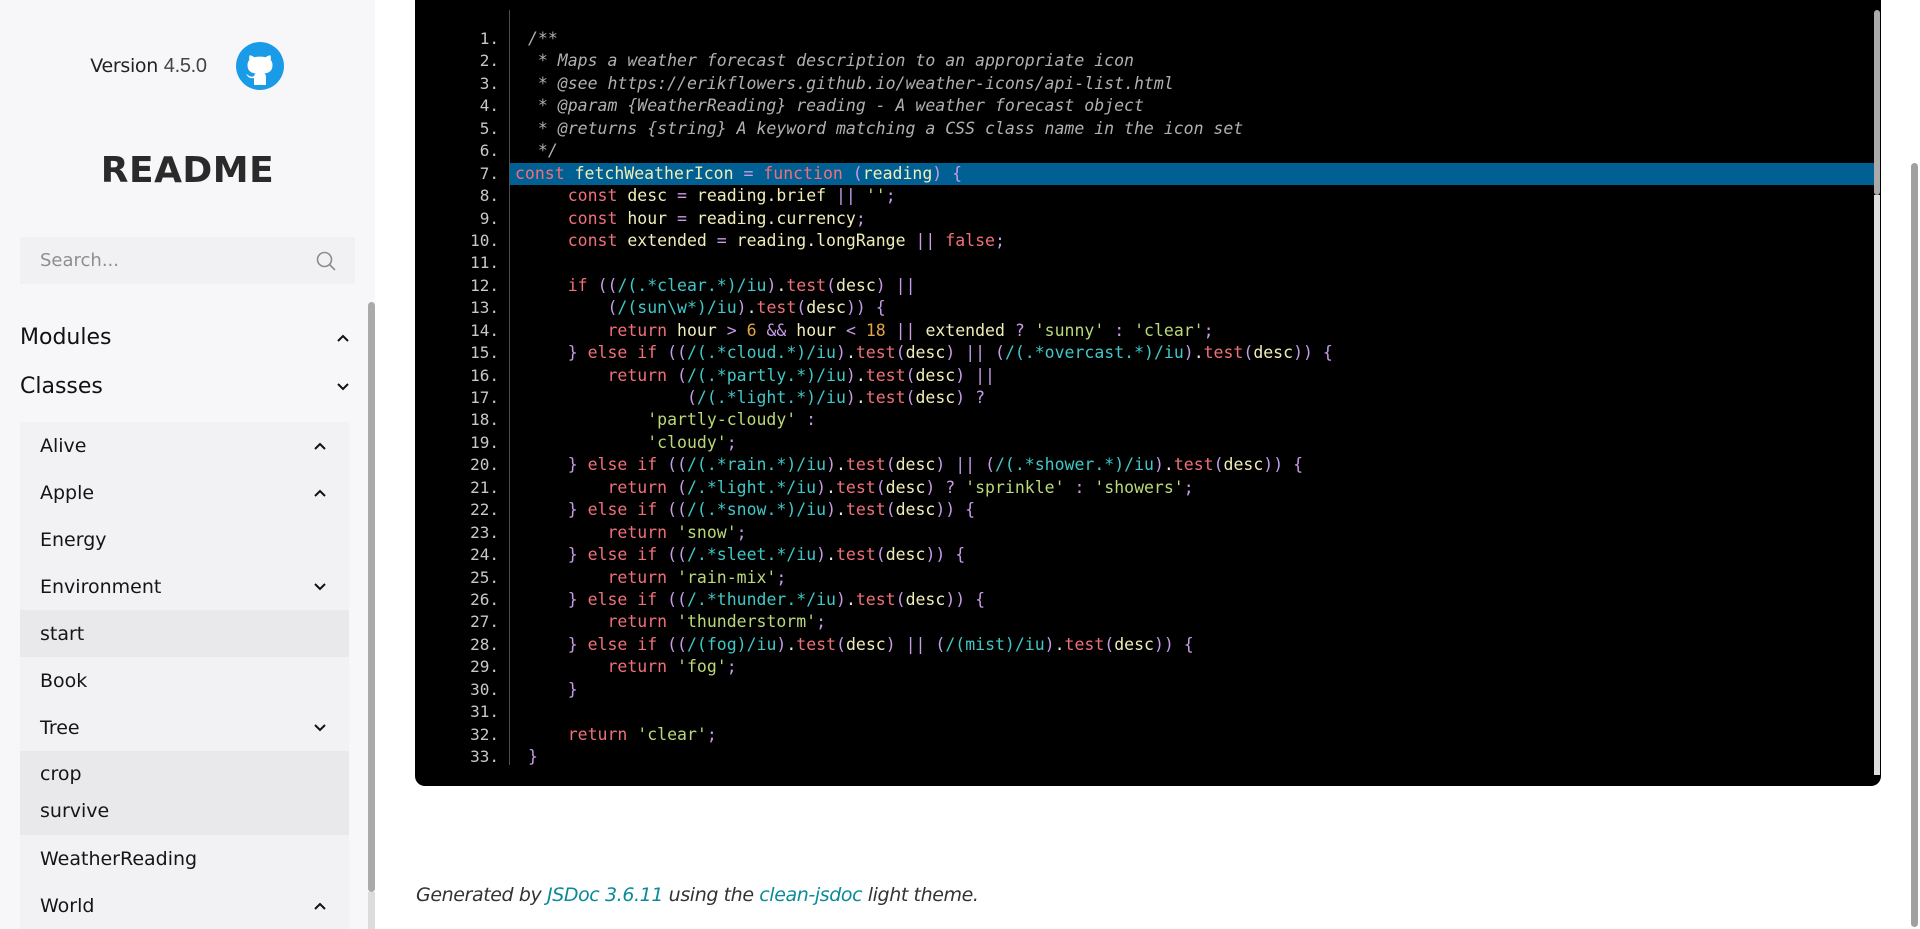 Image resolution: width=1920 pixels, height=929 pixels. What do you see at coordinates (184, 680) in the screenshot?
I see `class-item-book: Book` at bounding box center [184, 680].